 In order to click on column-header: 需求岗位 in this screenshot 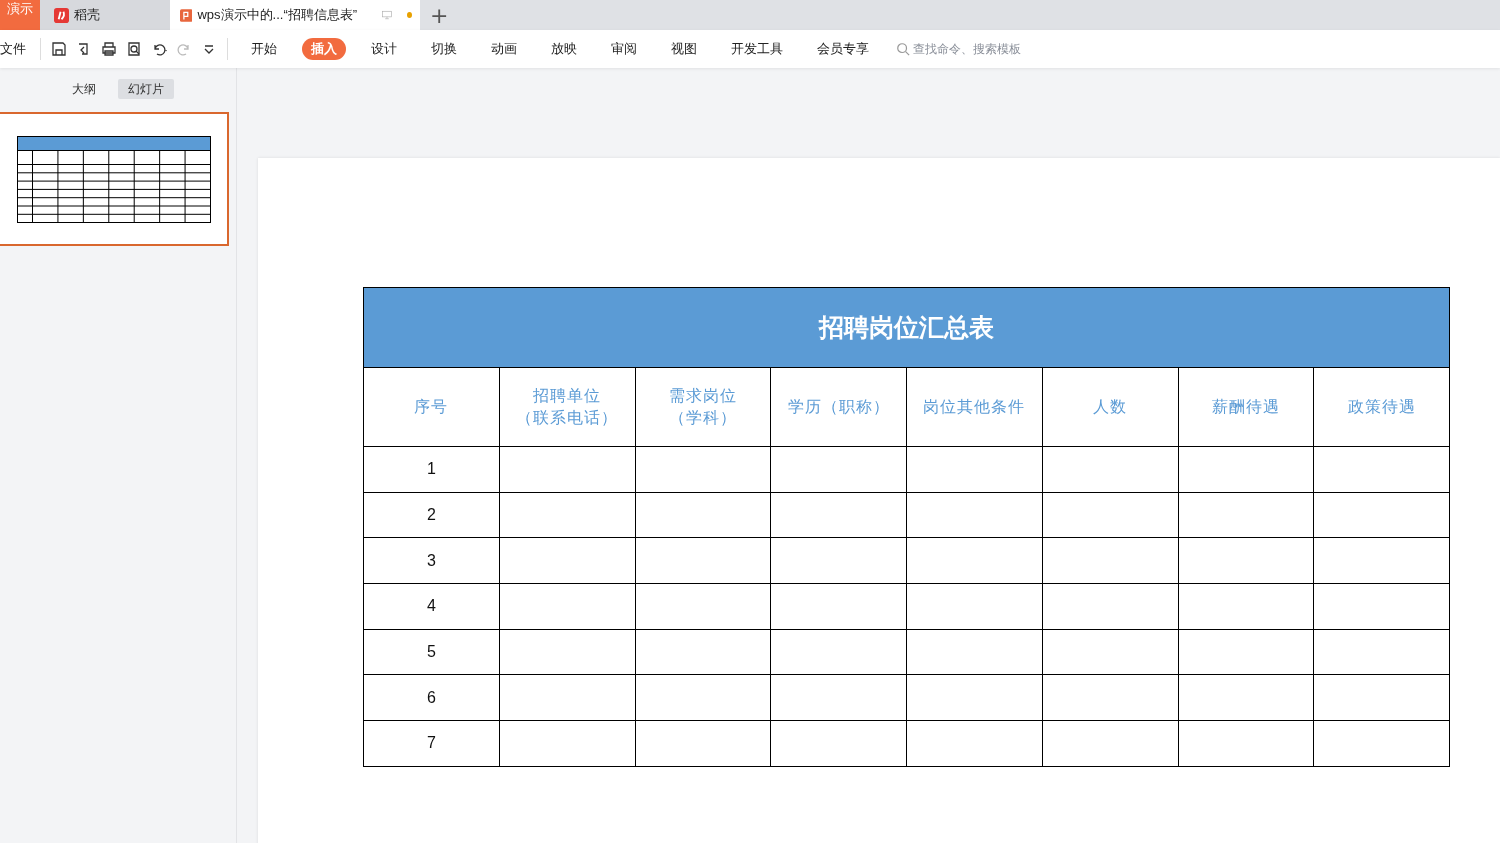, I will do `click(702, 395)`.